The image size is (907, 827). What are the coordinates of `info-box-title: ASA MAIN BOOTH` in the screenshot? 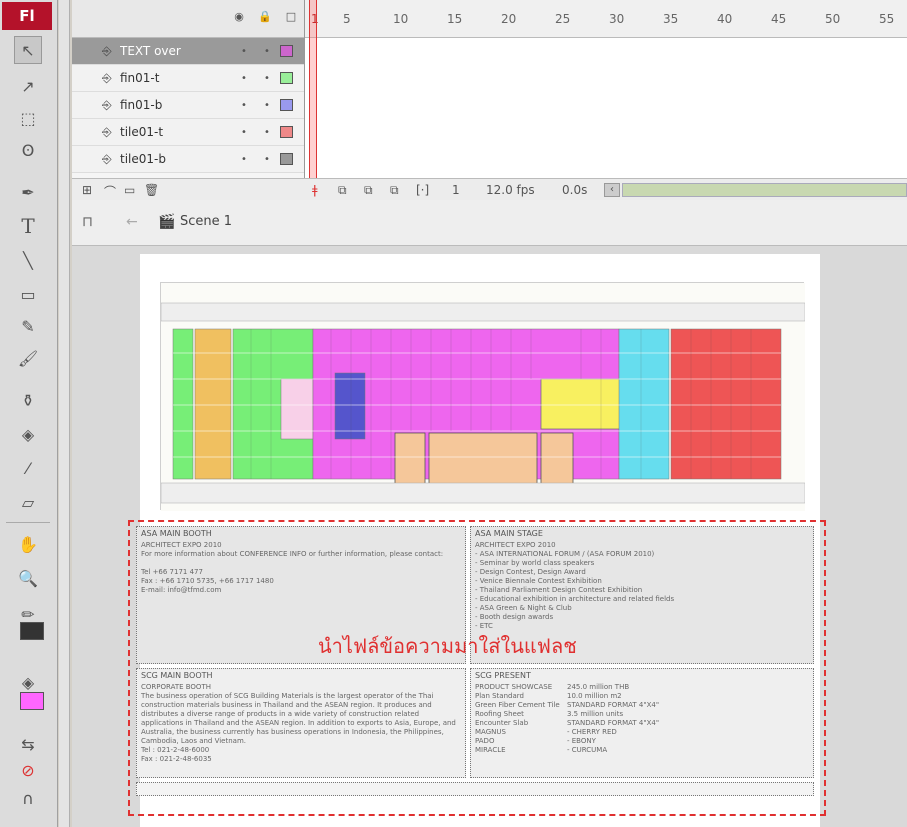 It's located at (176, 533).